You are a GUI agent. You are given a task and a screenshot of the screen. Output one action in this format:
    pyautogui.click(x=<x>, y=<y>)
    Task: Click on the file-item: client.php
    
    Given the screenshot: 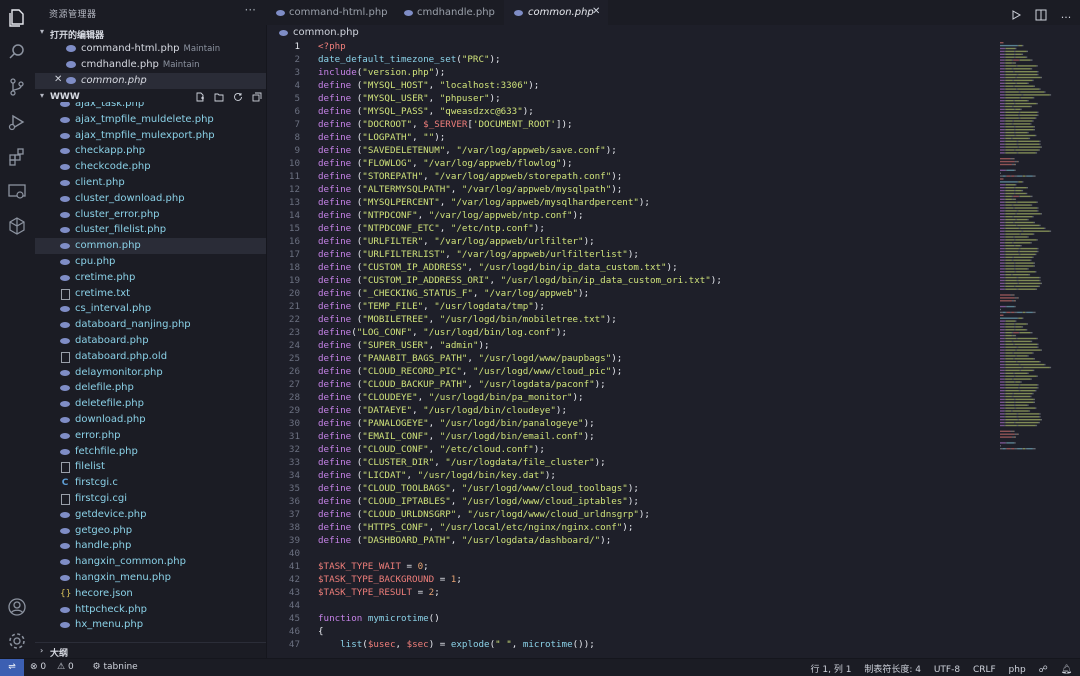 What is the action you would take?
    pyautogui.click(x=150, y=183)
    